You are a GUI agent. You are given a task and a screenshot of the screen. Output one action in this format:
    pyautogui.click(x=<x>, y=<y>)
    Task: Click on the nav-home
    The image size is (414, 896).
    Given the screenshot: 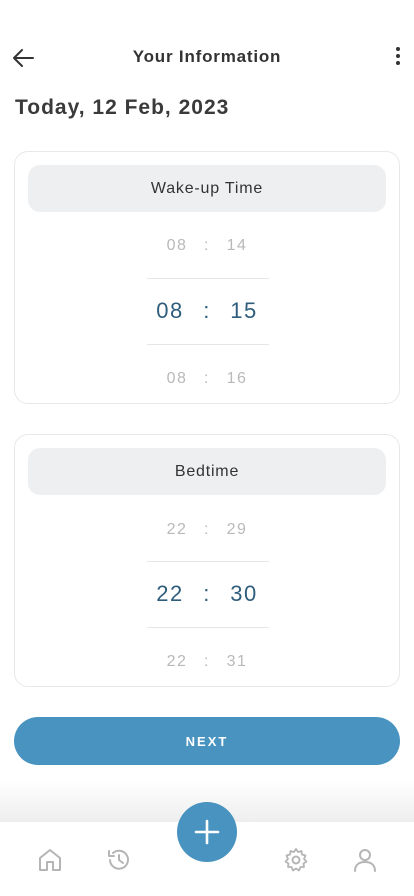 What is the action you would take?
    pyautogui.click(x=50, y=860)
    